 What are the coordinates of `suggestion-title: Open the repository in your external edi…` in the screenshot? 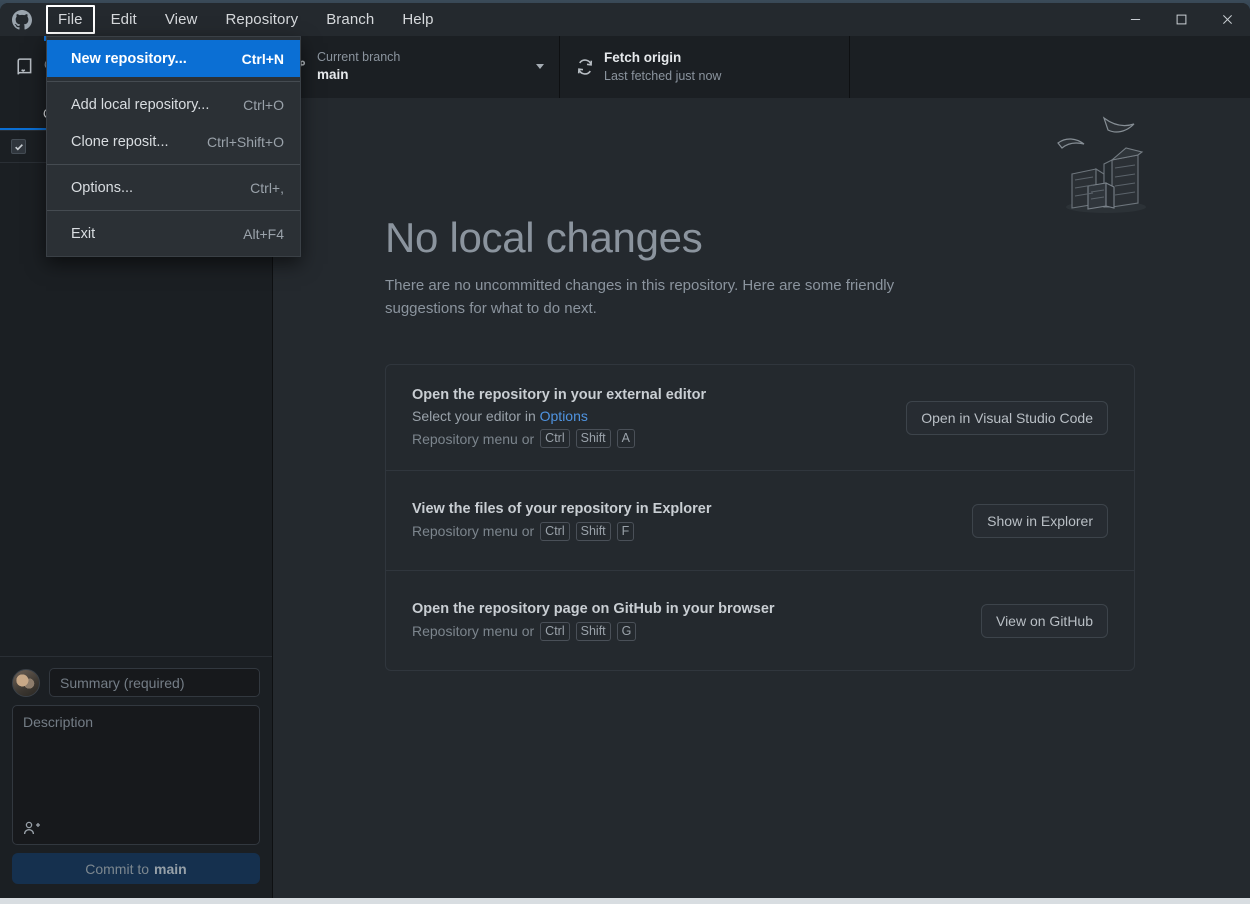 It's located at (559, 395).